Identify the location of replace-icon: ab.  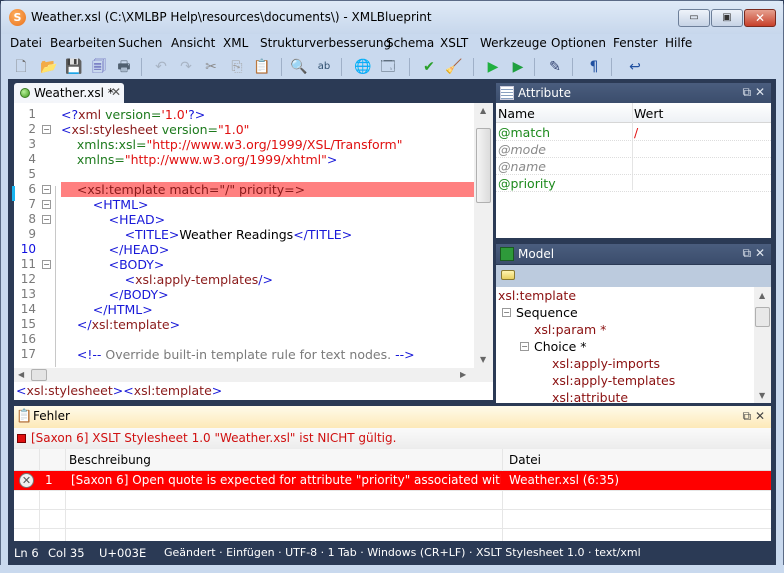
(324, 67).